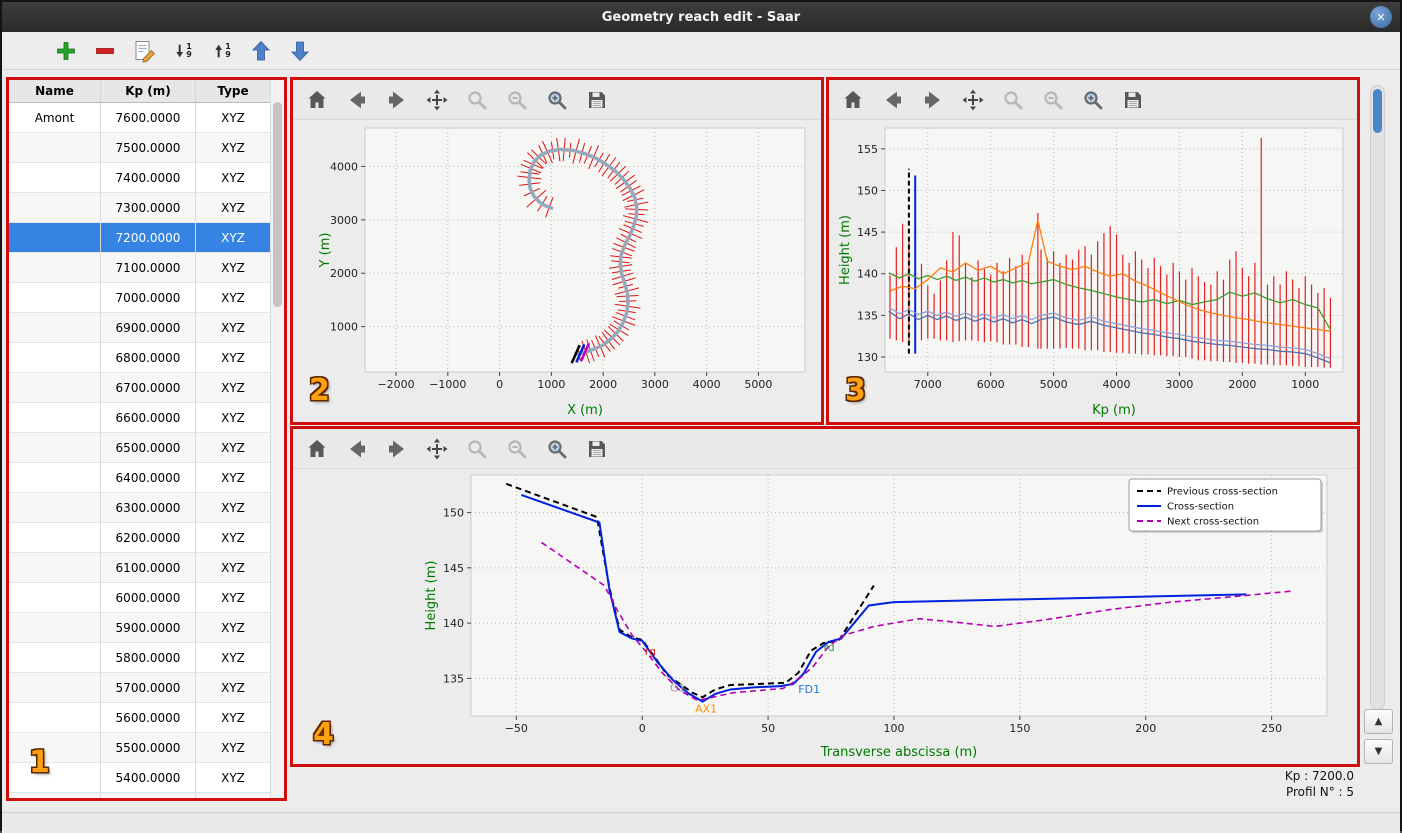  What do you see at coordinates (828, 647) in the screenshot?
I see `annotation-rd: rd` at bounding box center [828, 647].